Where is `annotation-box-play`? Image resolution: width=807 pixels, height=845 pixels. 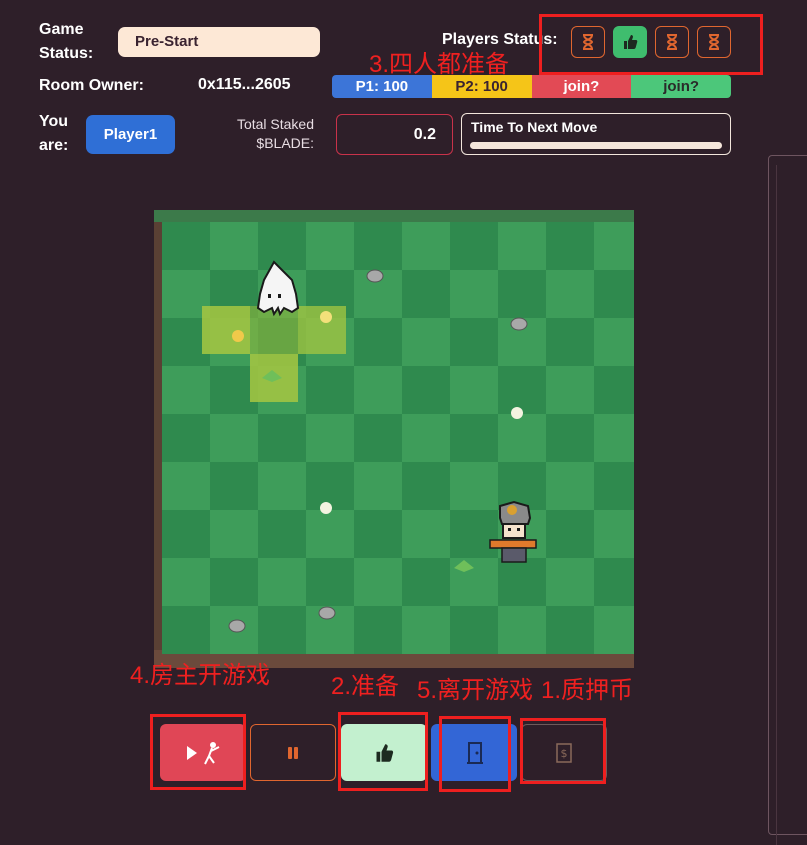
annotation-box-play is located at coordinates (198, 752).